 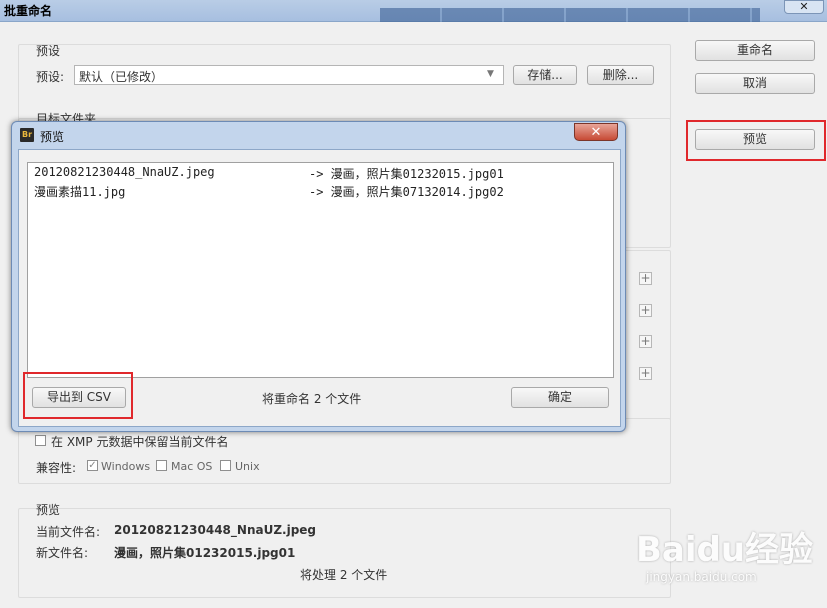 I want to click on title-bar-background-strip, so click(x=570, y=15).